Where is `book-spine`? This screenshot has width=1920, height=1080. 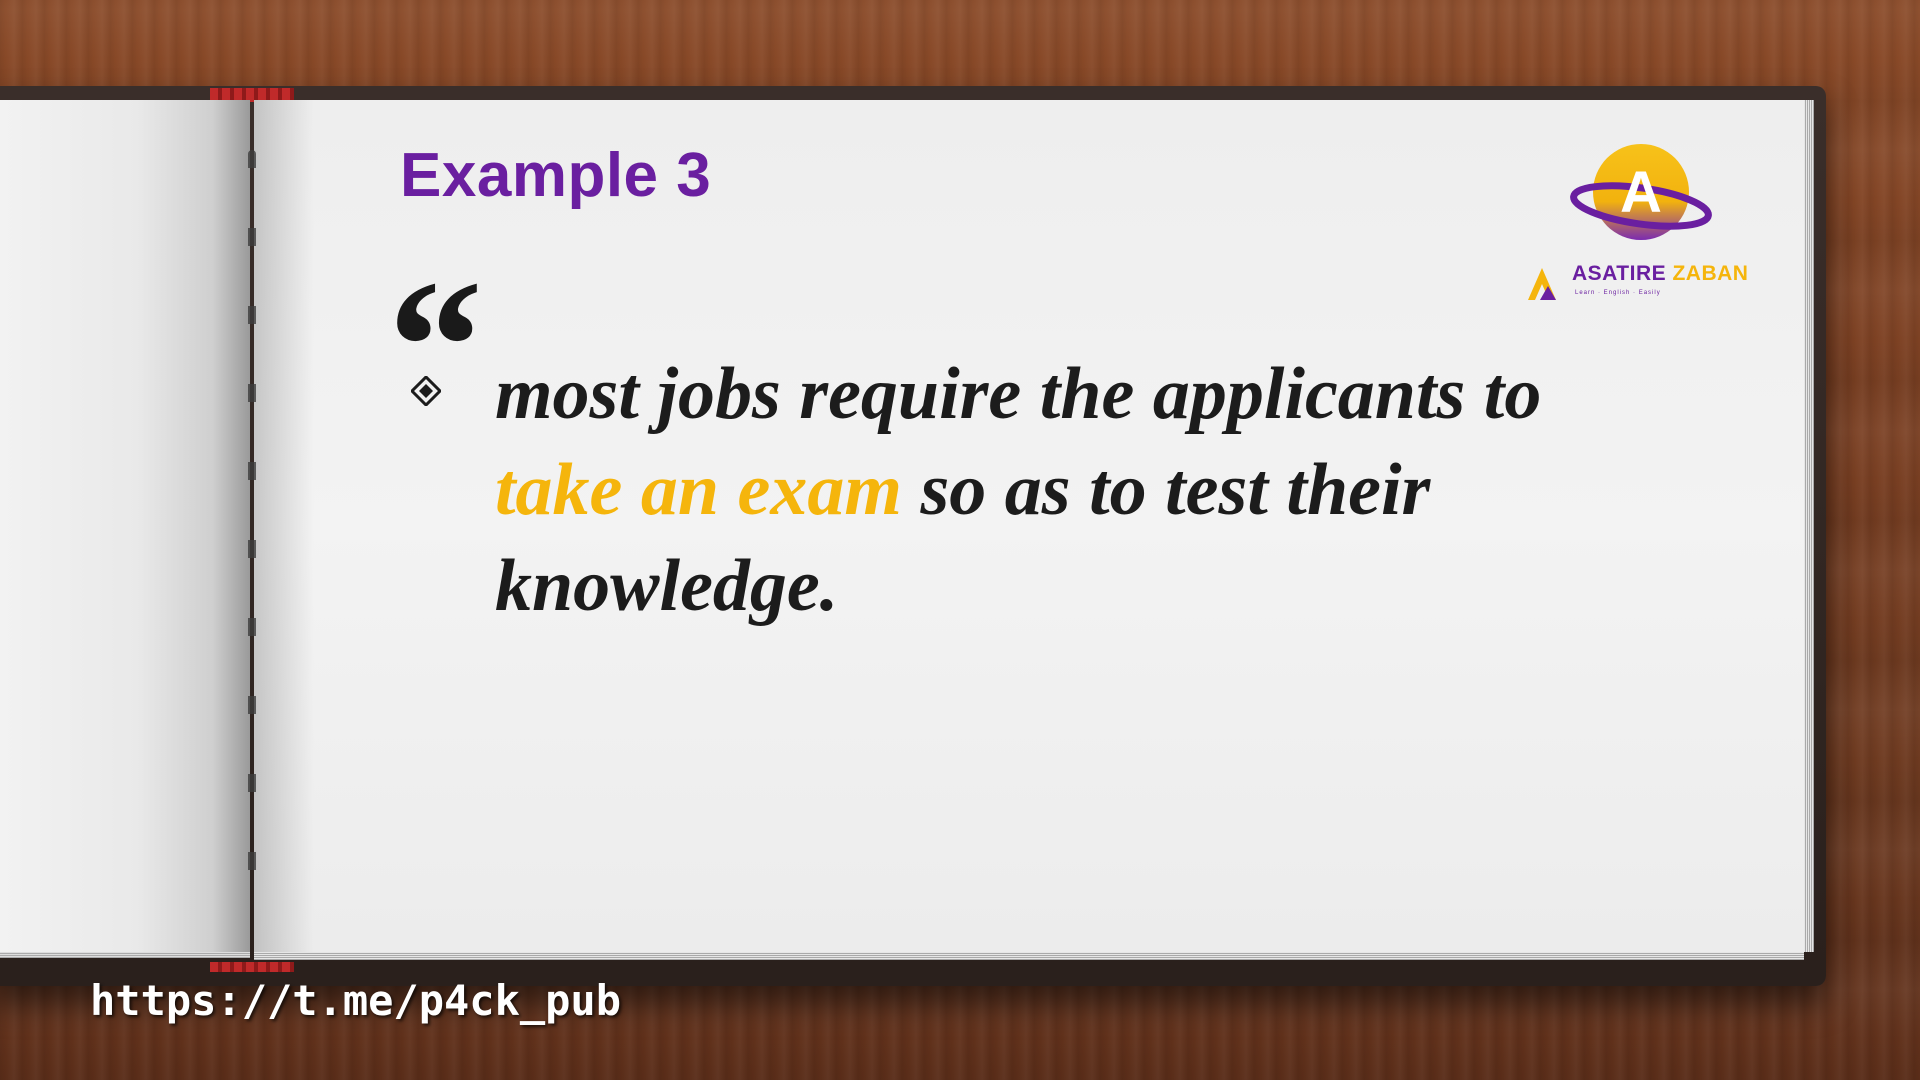 book-spine is located at coordinates (252, 530).